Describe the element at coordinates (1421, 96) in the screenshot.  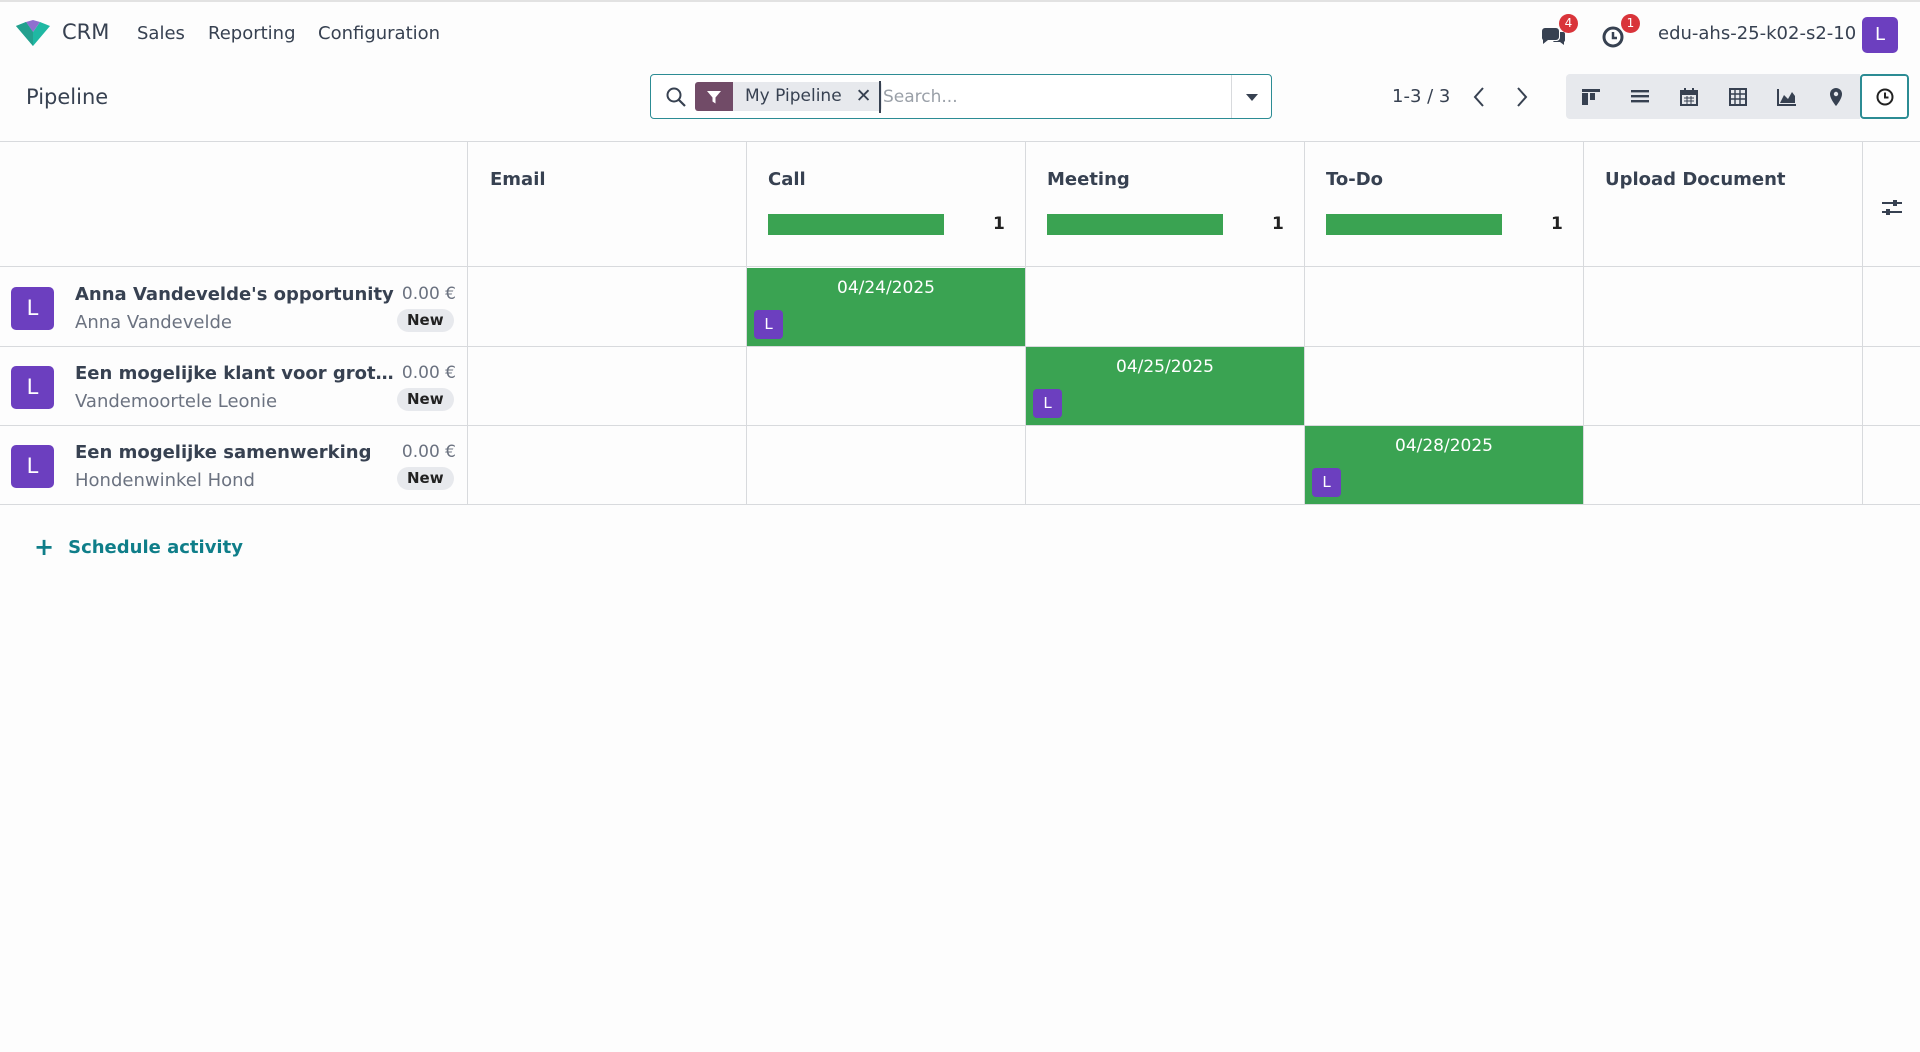
I see `pager-value: 1-3 / 3` at that location.